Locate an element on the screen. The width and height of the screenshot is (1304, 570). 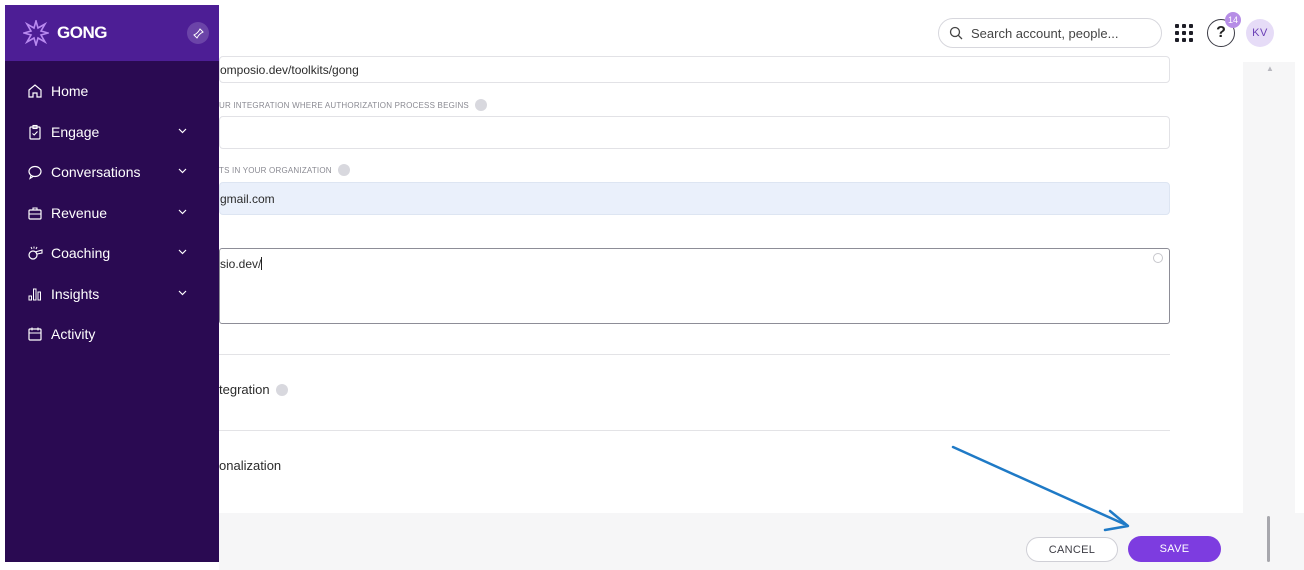
bar-chart-icon is located at coordinates (34, 294).